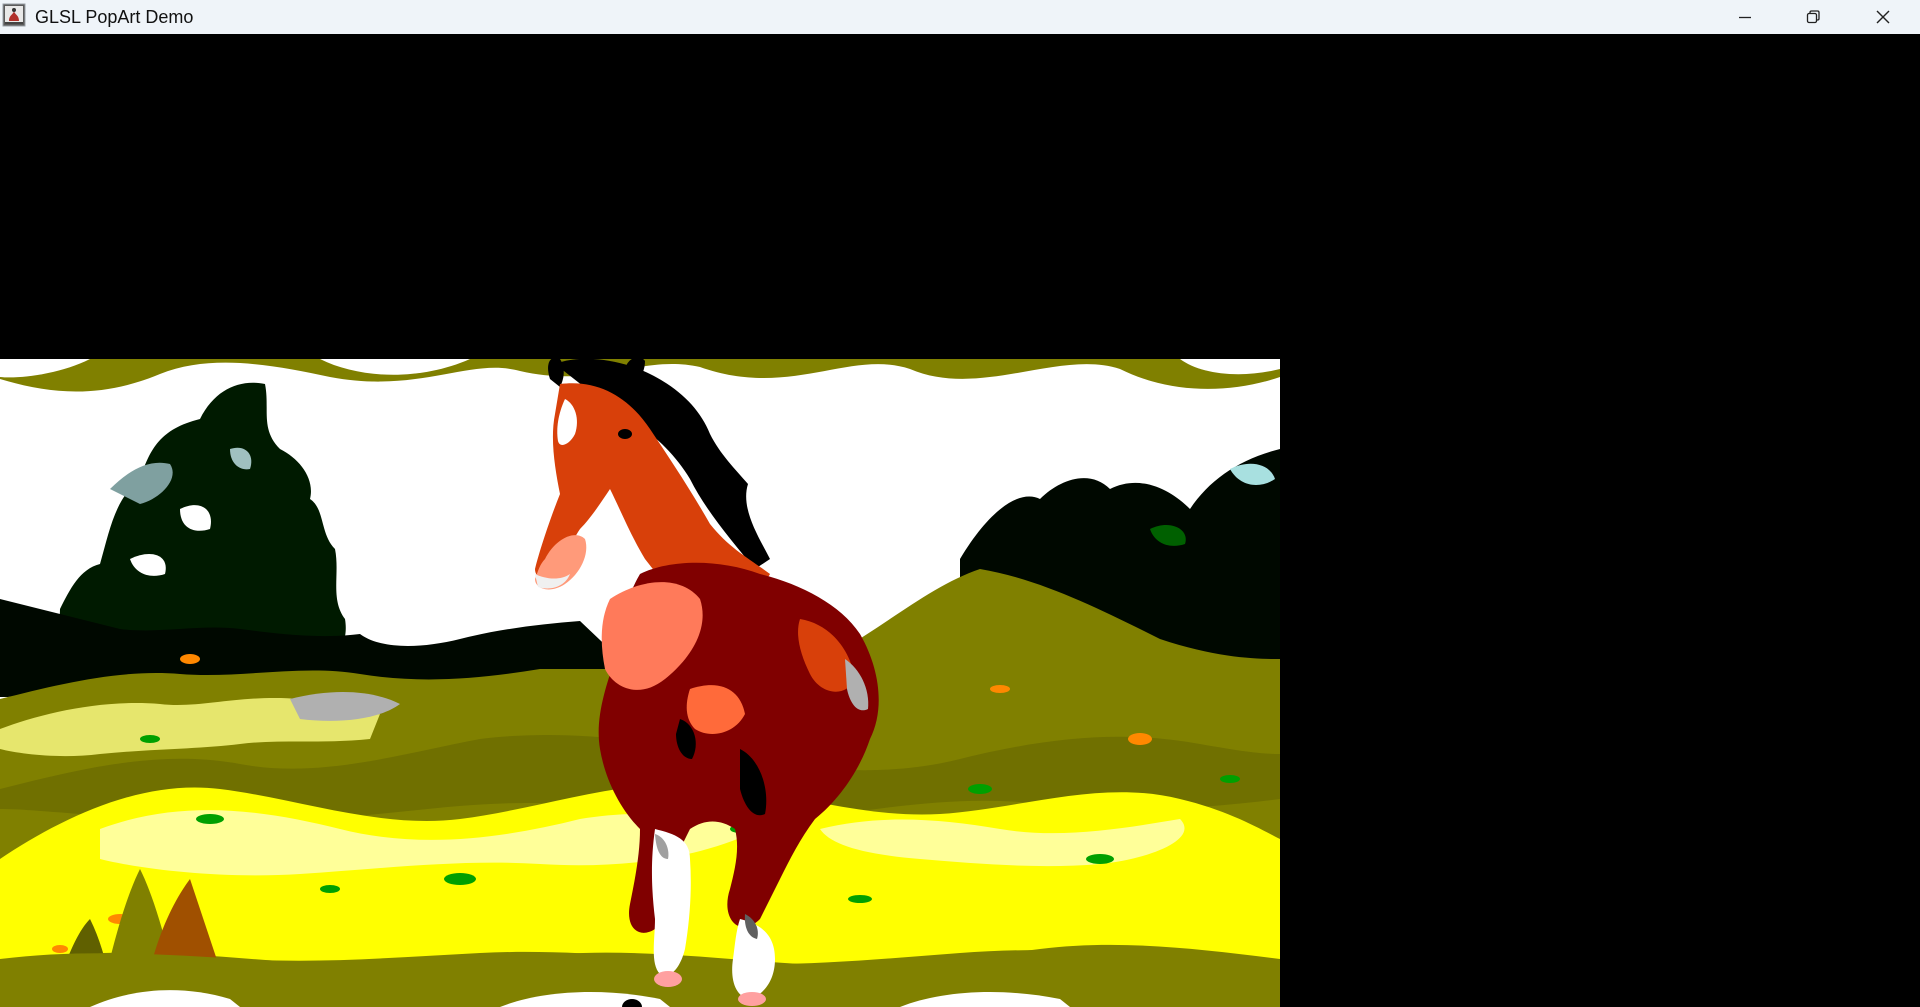 This screenshot has width=1920, height=1007. I want to click on restore-icon, so click(1813, 17).